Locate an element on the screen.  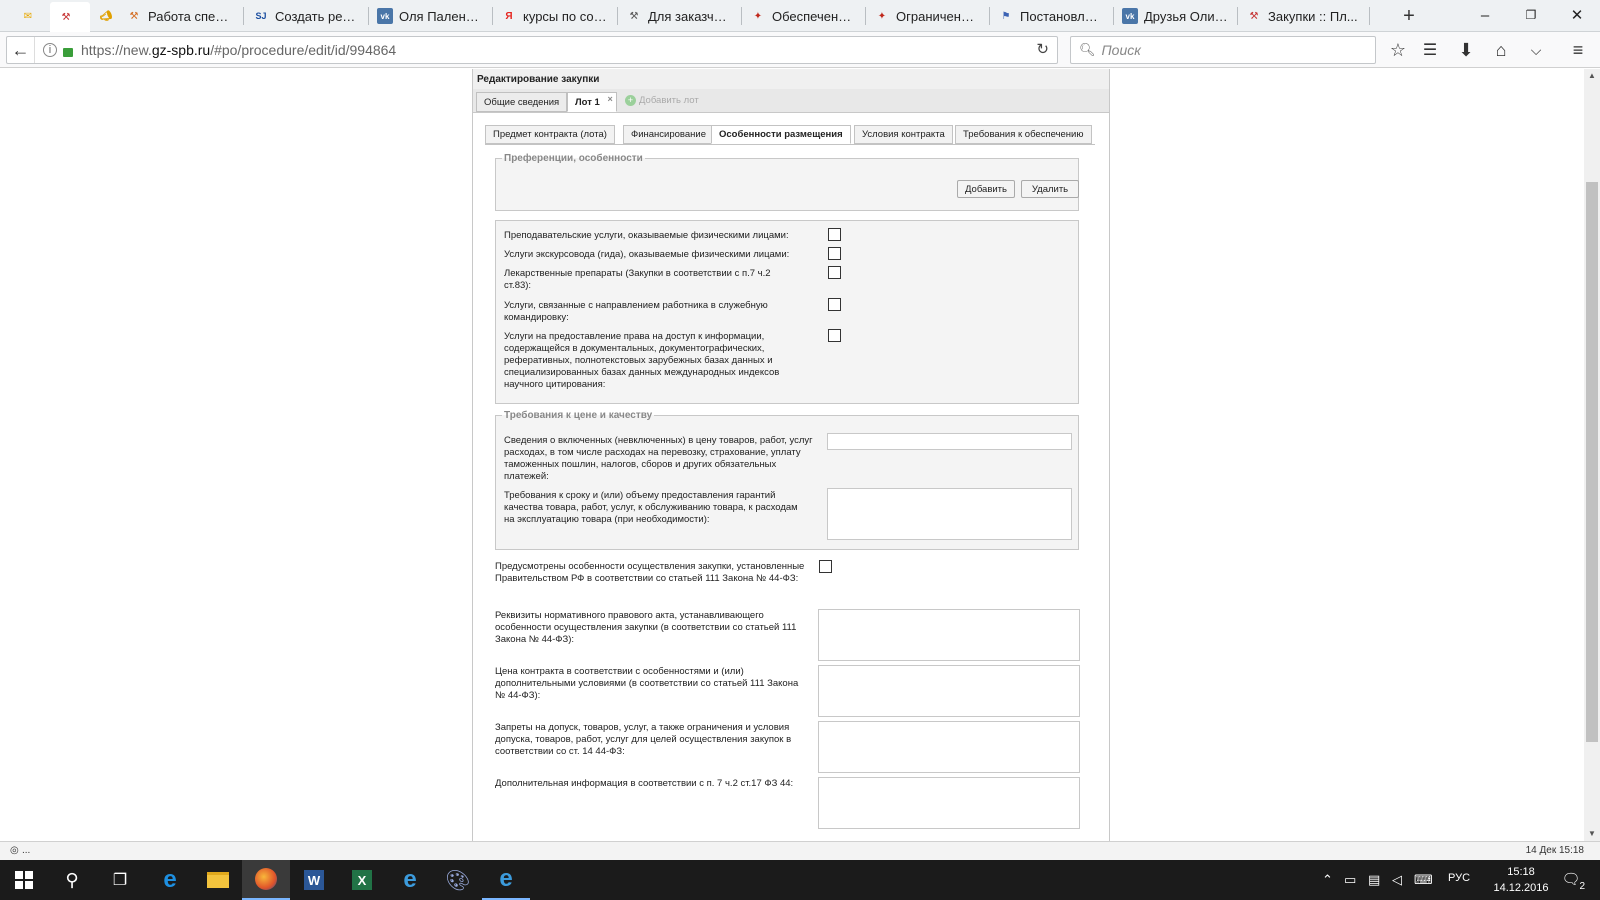
tab-placement-features: Особенности размещения is located at coordinates (781, 134).